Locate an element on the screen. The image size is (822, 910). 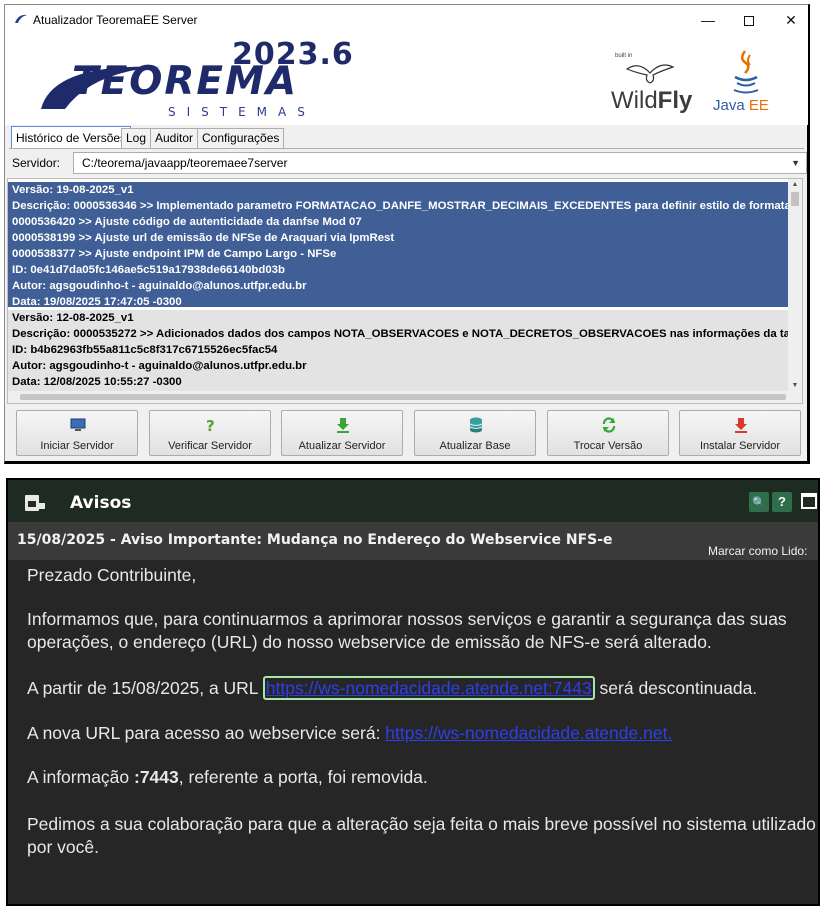
avisos-header: Avisos 🔍 ? is located at coordinates (413, 501).